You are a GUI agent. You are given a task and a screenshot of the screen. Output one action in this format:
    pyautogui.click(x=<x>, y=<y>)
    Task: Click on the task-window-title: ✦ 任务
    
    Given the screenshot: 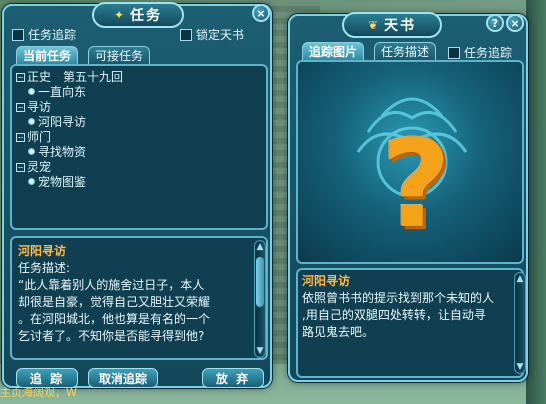 What is the action you would take?
    pyautogui.click(x=138, y=15)
    